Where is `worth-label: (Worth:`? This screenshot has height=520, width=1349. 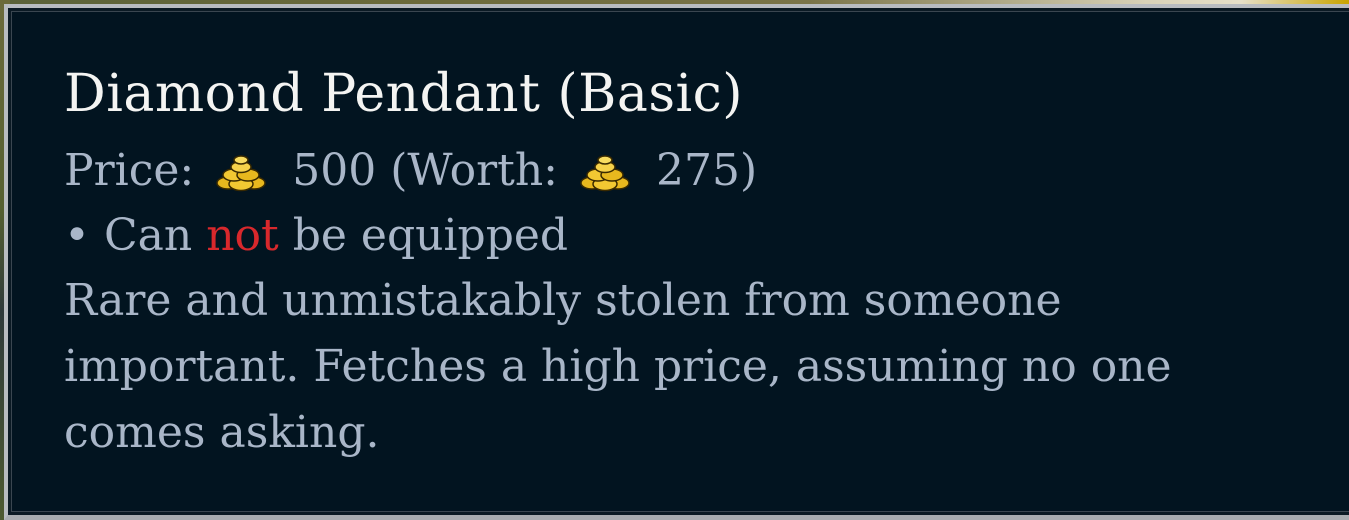
worth-label: (Worth: is located at coordinates (474, 170).